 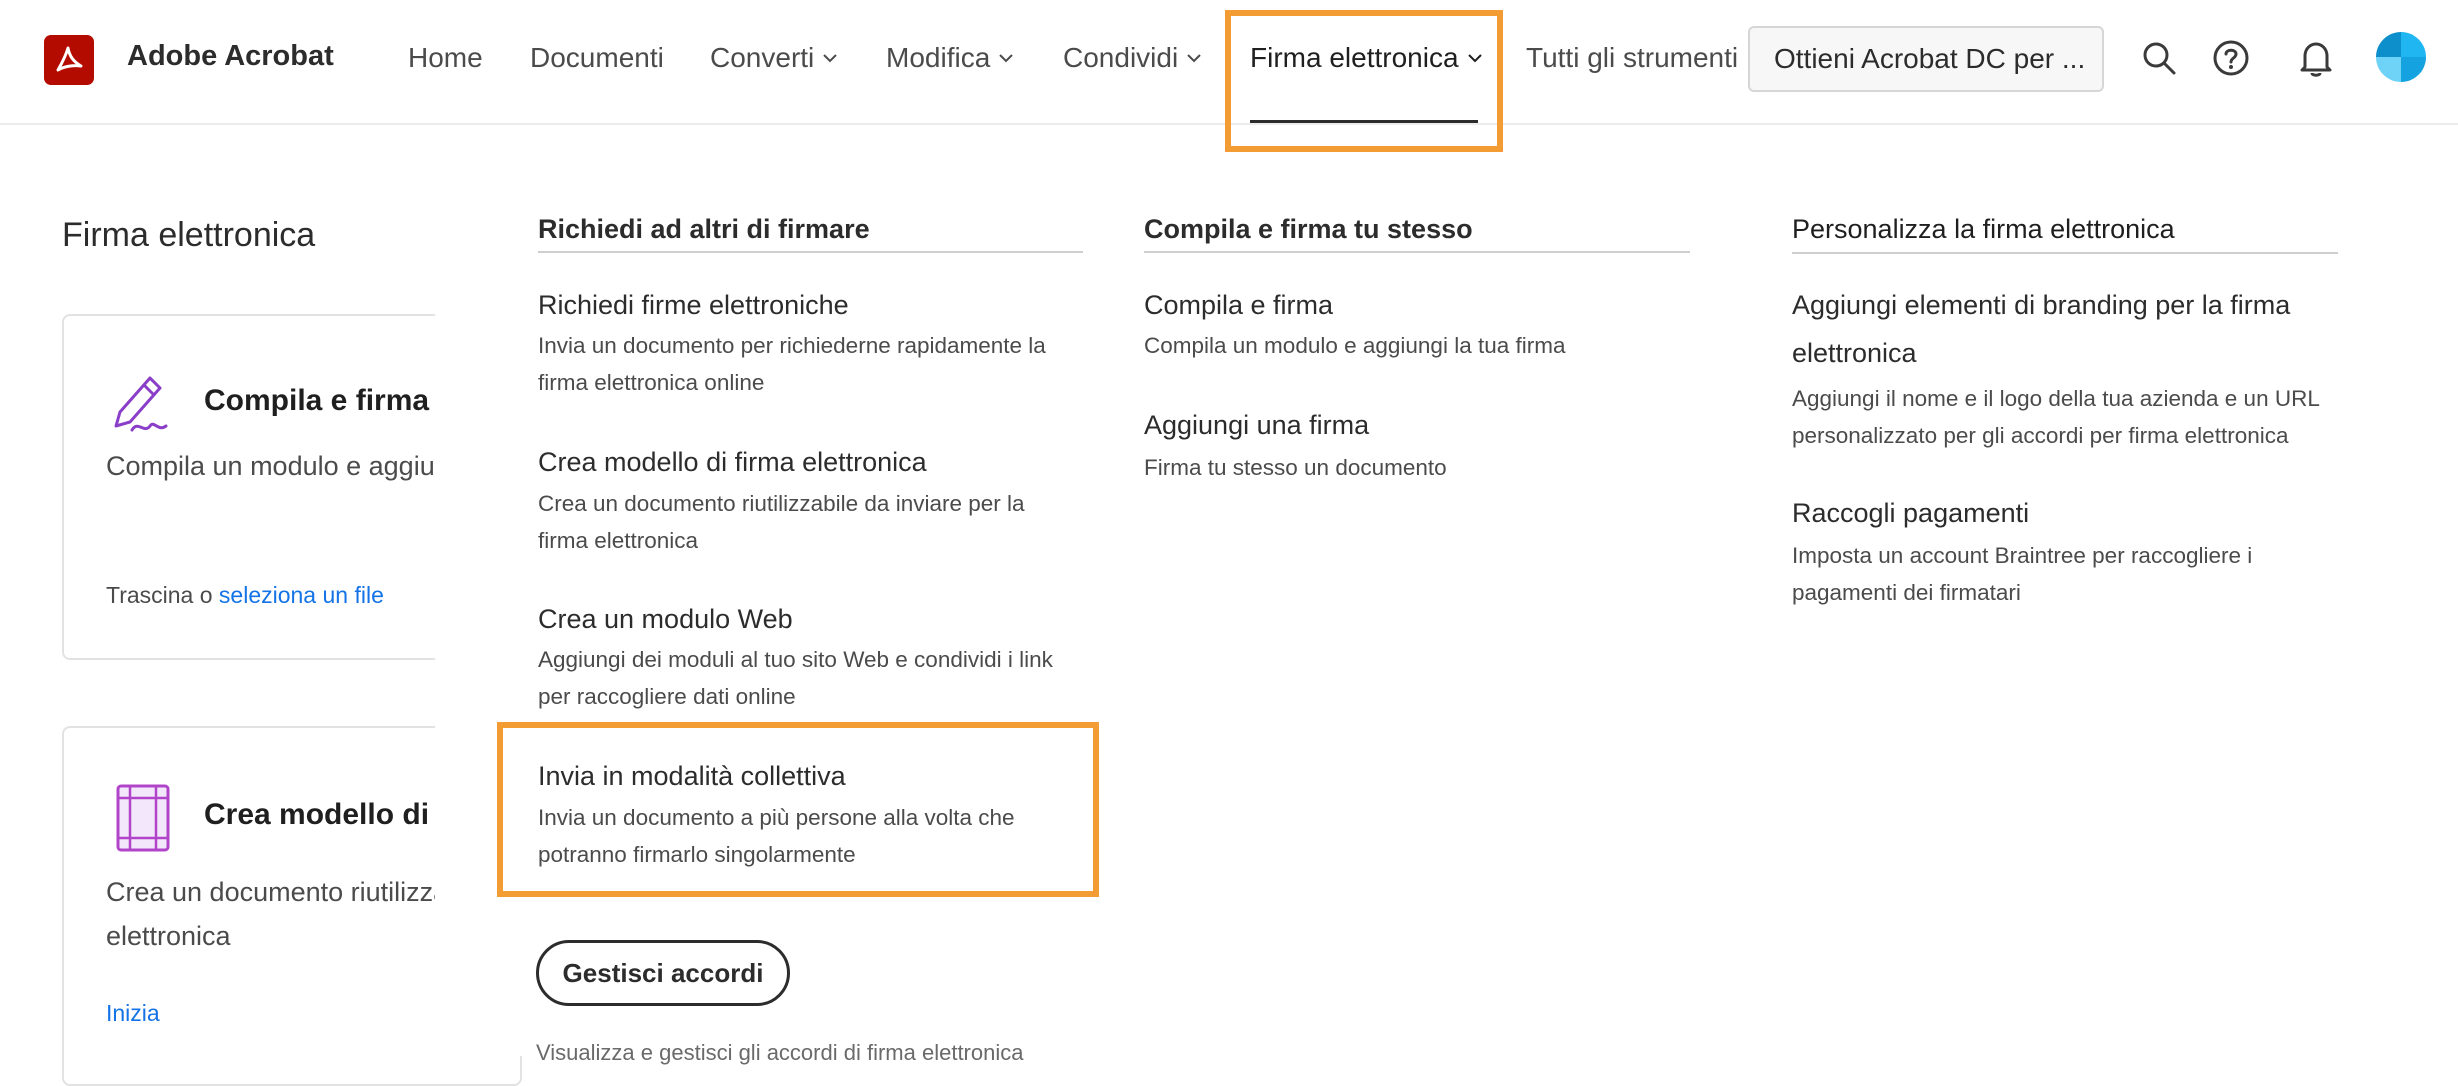 What do you see at coordinates (133, 1013) in the screenshot?
I see `start-link: Inizia` at bounding box center [133, 1013].